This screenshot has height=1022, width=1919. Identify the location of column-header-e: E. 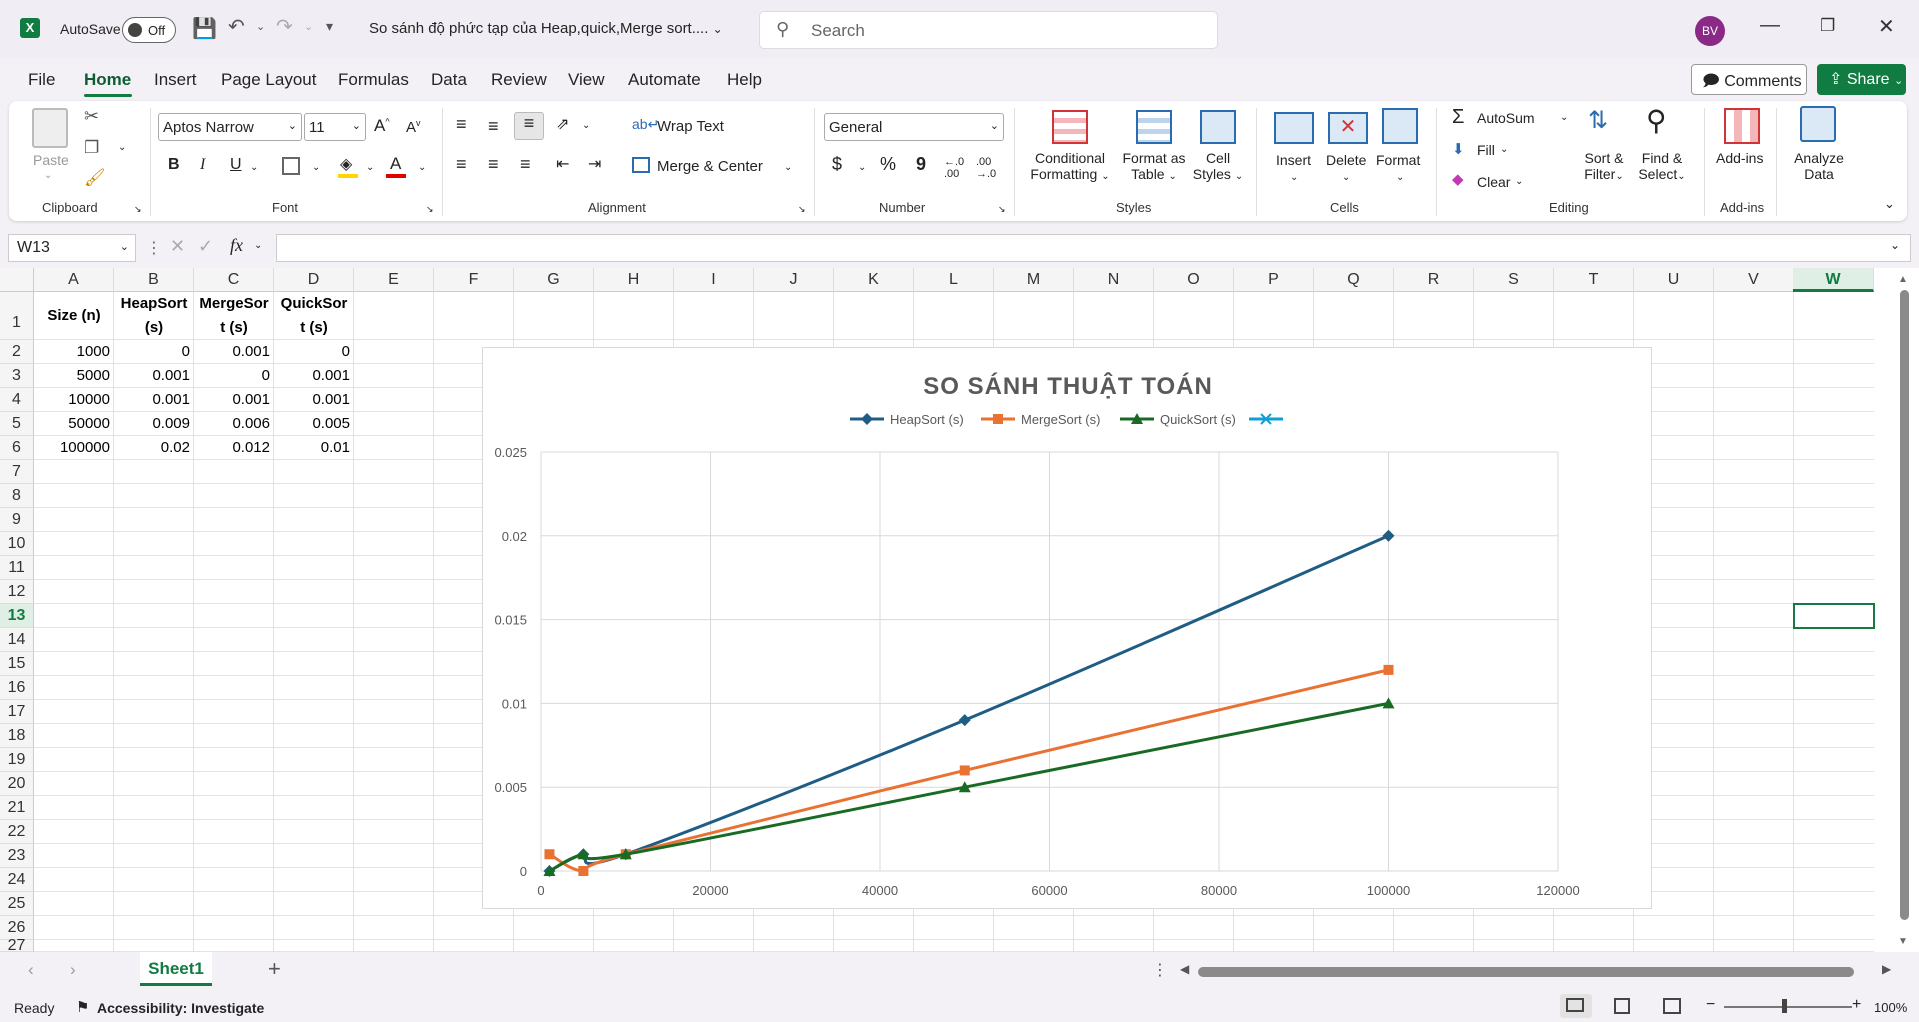
(394, 280).